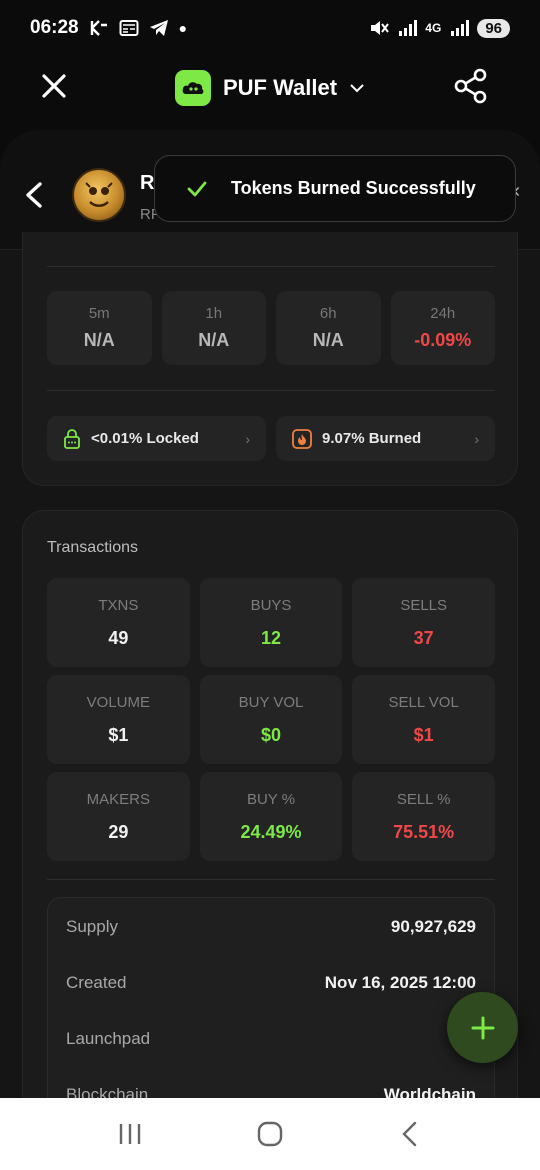  Describe the element at coordinates (270, 637) in the screenshot. I see `stat-value: 12` at that location.